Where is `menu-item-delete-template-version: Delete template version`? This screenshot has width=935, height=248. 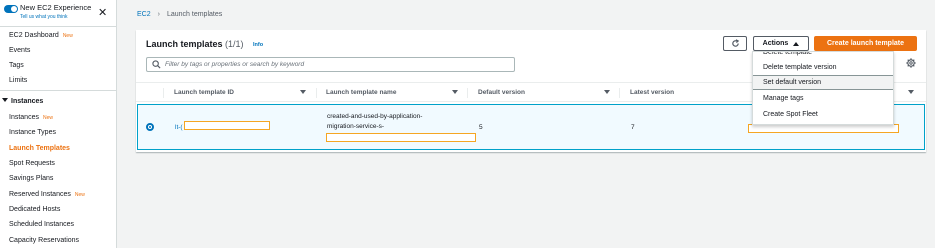
menu-item-delete-template-version: Delete template version is located at coordinates (823, 67).